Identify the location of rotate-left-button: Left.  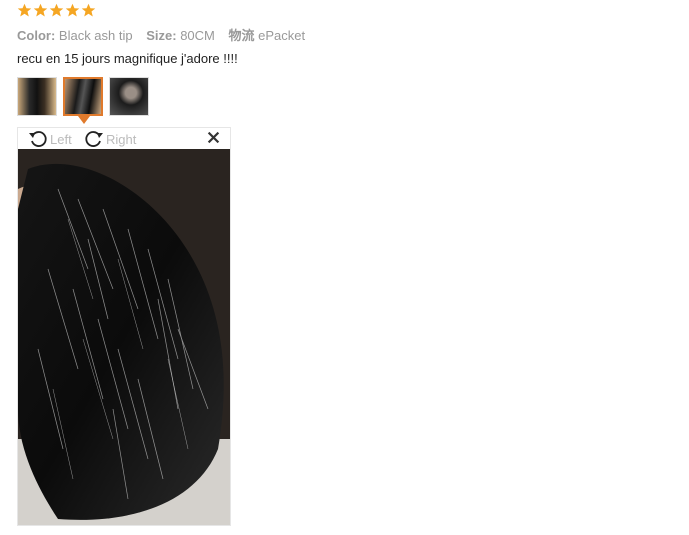
(50, 139).